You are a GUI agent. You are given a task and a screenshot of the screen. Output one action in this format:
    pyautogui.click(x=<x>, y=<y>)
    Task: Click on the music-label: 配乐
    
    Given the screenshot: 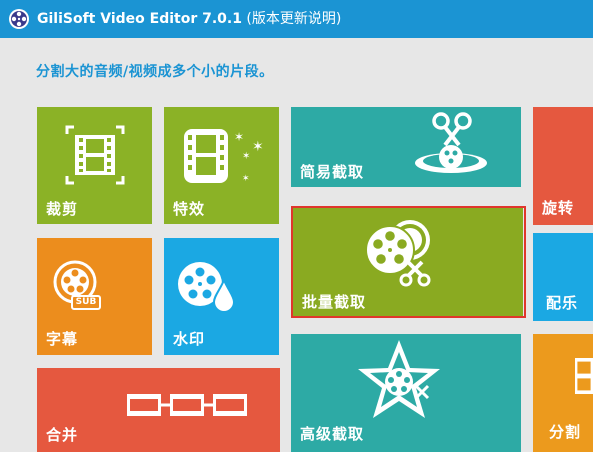 What is the action you would take?
    pyautogui.click(x=562, y=303)
    